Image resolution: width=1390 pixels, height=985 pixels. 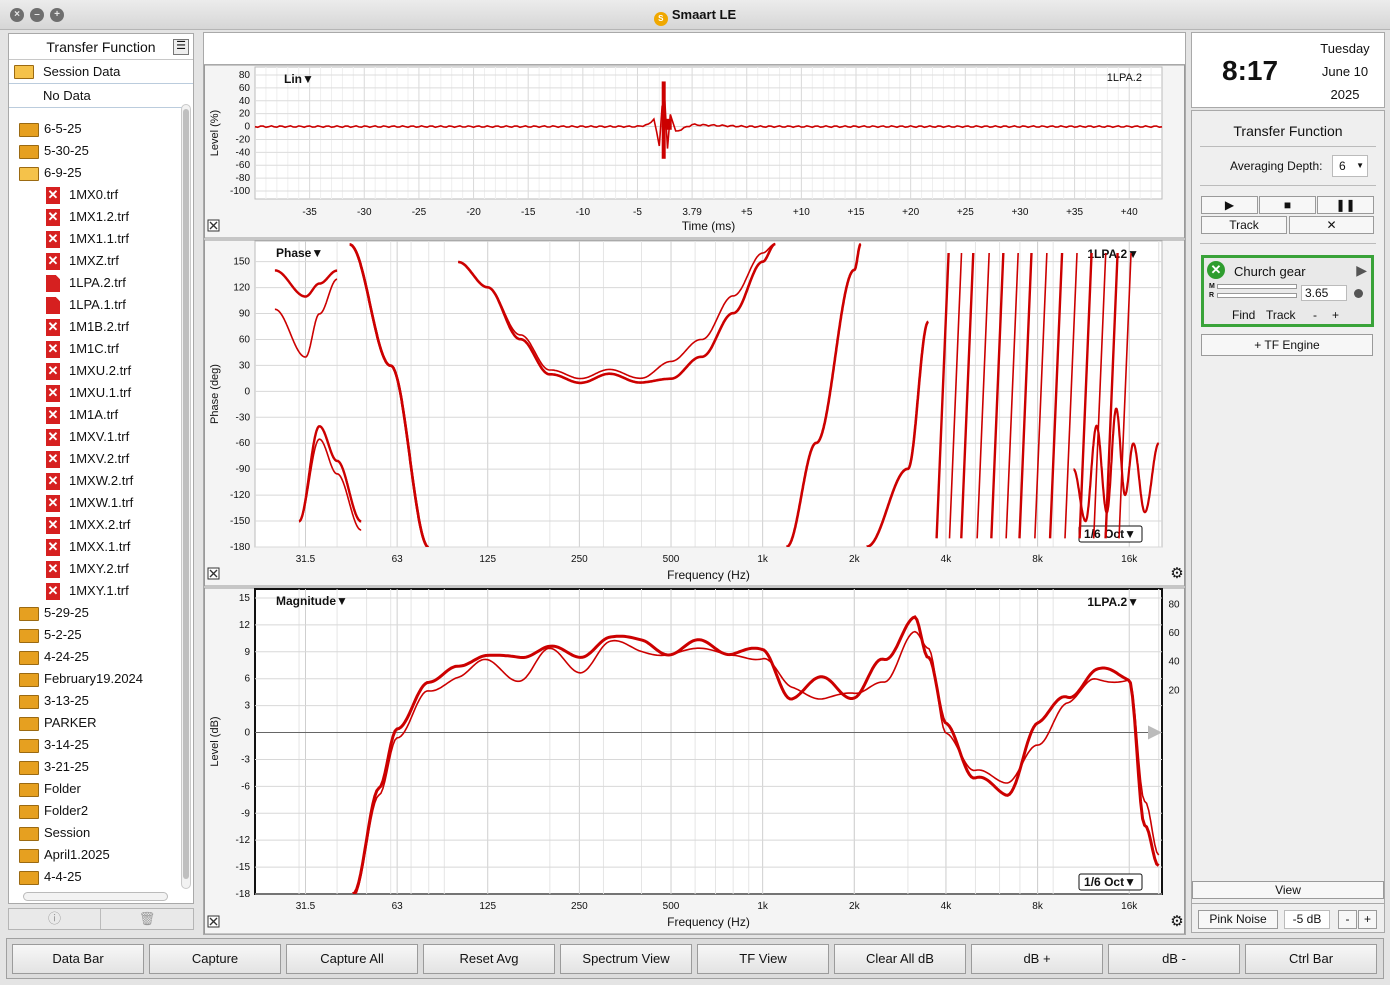 What do you see at coordinates (95, 481) in the screenshot?
I see `file-item: ✕ 1MXW.2.trf` at bounding box center [95, 481].